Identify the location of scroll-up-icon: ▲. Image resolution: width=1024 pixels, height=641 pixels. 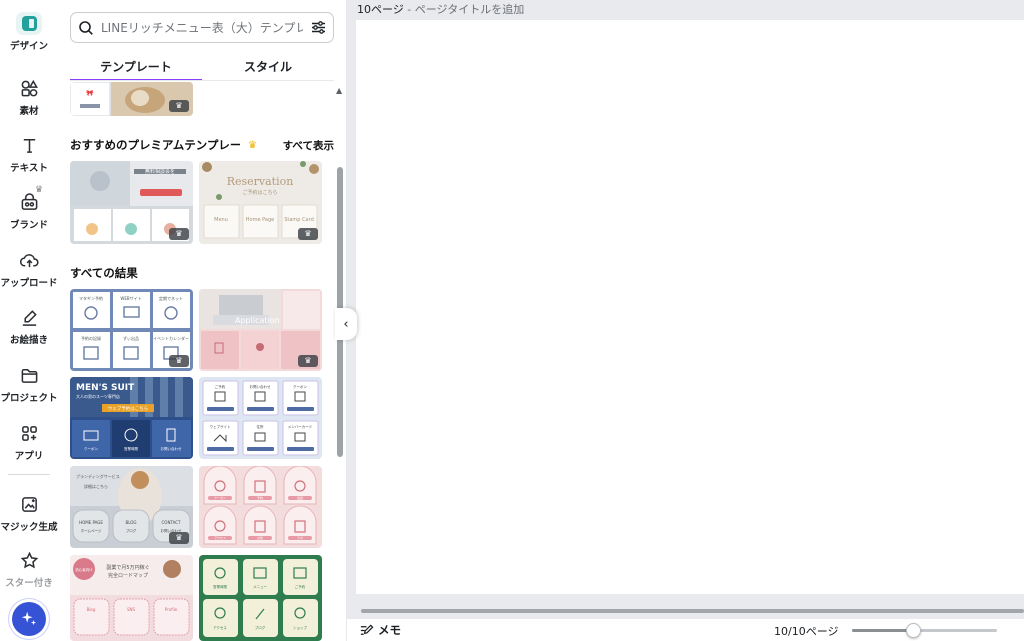
(339, 90).